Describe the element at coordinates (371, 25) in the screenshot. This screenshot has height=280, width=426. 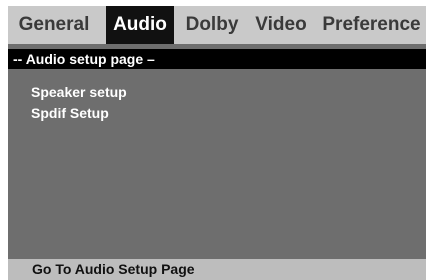
I see `tab-preference: Preference` at that location.